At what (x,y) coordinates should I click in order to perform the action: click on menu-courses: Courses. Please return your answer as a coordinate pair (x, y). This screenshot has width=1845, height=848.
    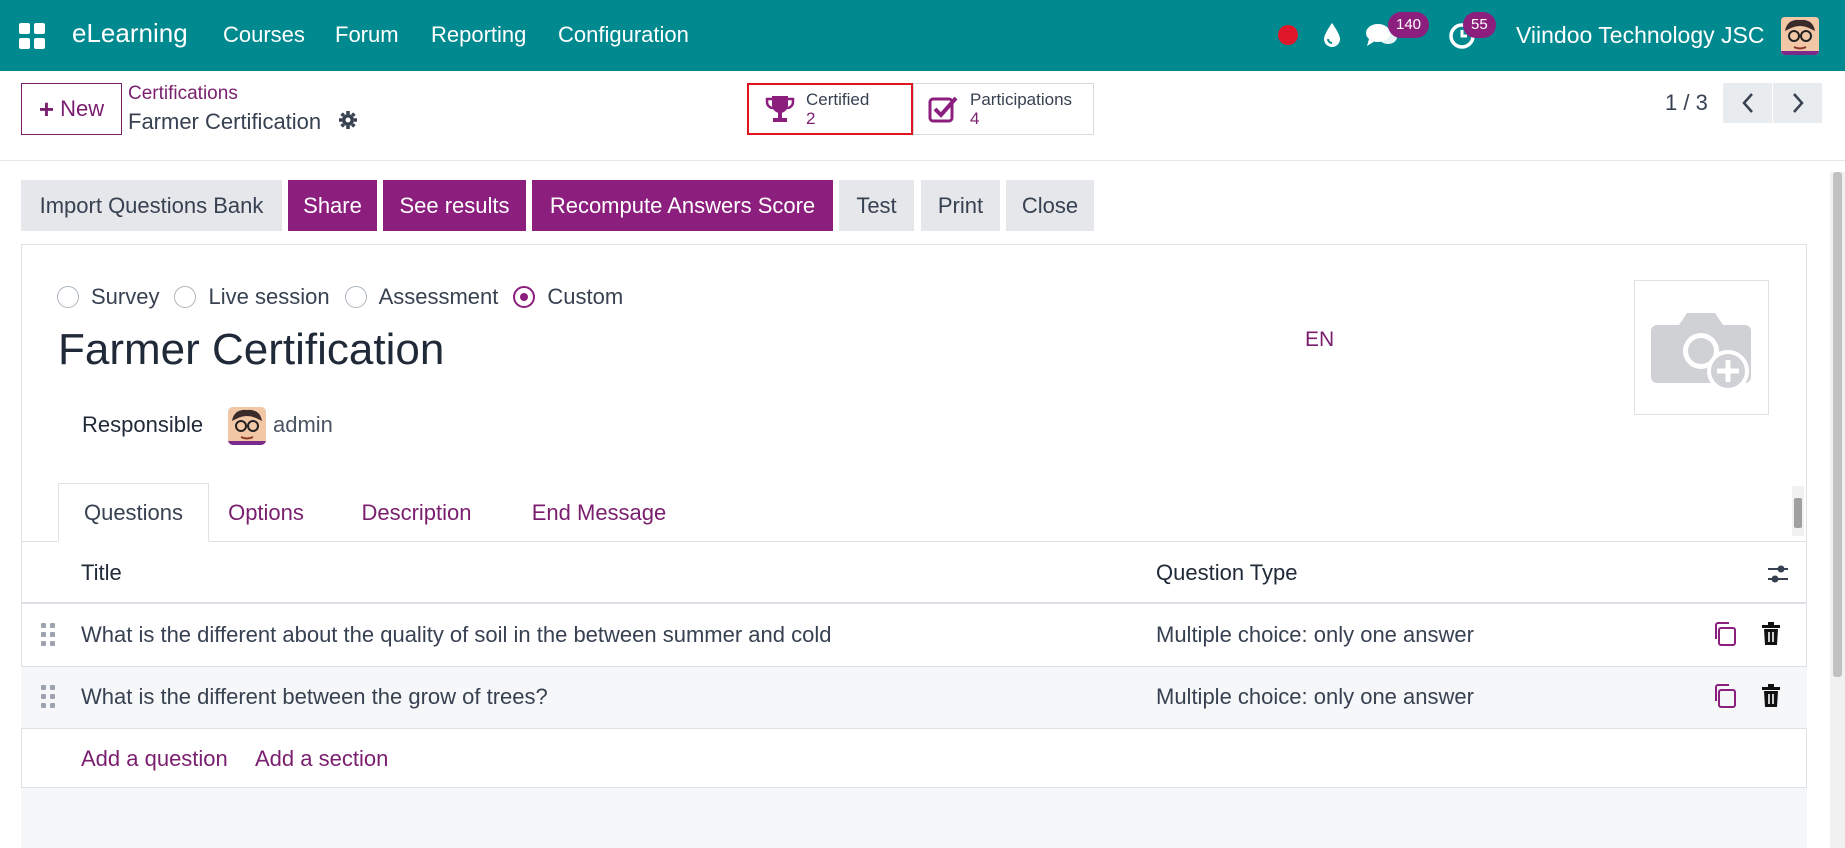
    Looking at the image, I should click on (264, 35).